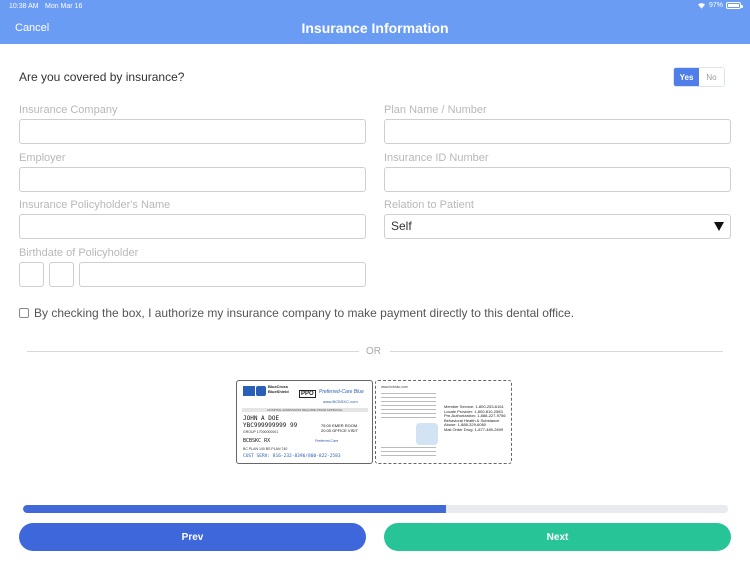 The width and height of the screenshot is (750, 562). Describe the element at coordinates (292, 456) in the screenshot. I see `card-service: CUST SERV: 816-232-8396/800-822-2583` at that location.